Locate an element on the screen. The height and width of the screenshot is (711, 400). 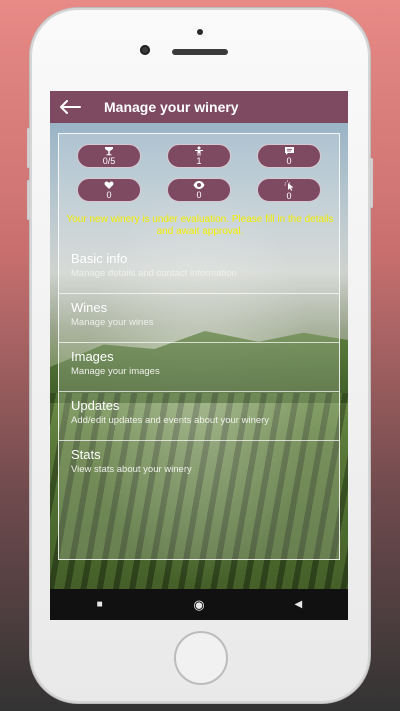
menu-item-subtitle: Manage details and contact information is located at coordinates (154, 273).